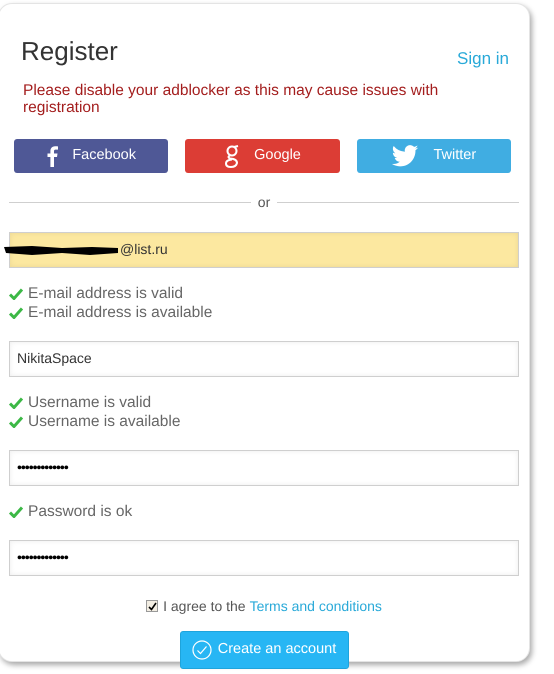 This screenshot has width=554, height=674. What do you see at coordinates (204, 606) in the screenshot?
I see `agree-label: I agree to the` at bounding box center [204, 606].